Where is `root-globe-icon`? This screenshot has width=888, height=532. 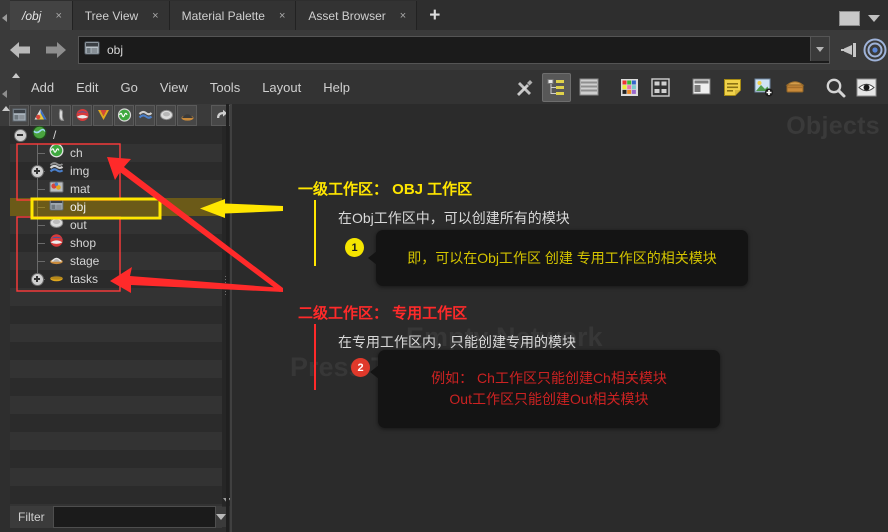
root-globe-icon is located at coordinates (39, 135).